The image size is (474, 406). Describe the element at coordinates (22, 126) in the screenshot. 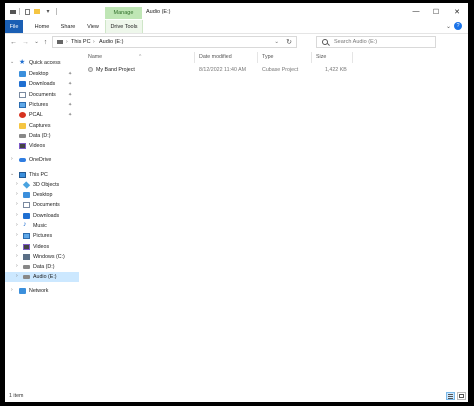

I see `folder-icon` at that location.